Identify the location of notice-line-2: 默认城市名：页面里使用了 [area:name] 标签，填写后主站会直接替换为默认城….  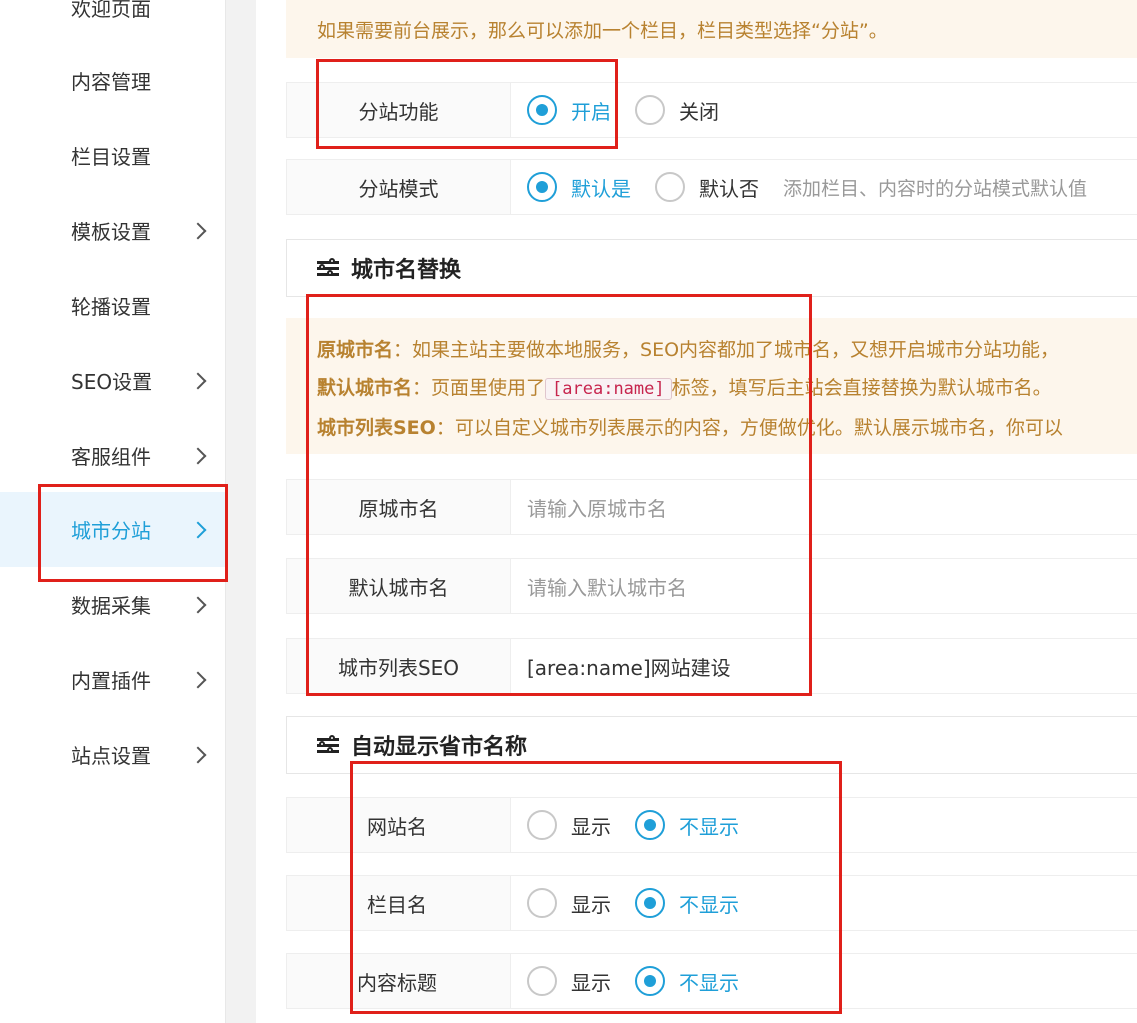
(684, 388).